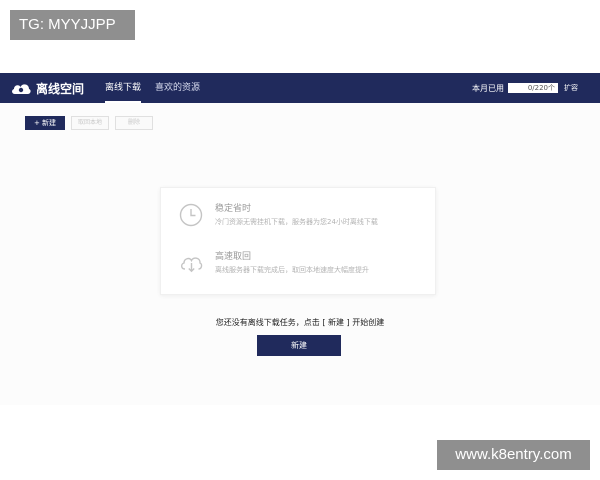 Image resolution: width=600 pixels, height=480 pixels. I want to click on quota-label: 本月已用, so click(488, 88).